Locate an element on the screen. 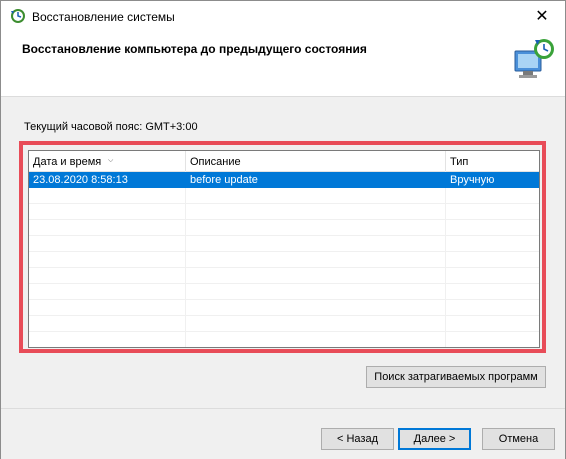 Image resolution: width=566 pixels, height=459 pixels. table-header: ⌵ Дата и время Описание Тип is located at coordinates (284, 161).